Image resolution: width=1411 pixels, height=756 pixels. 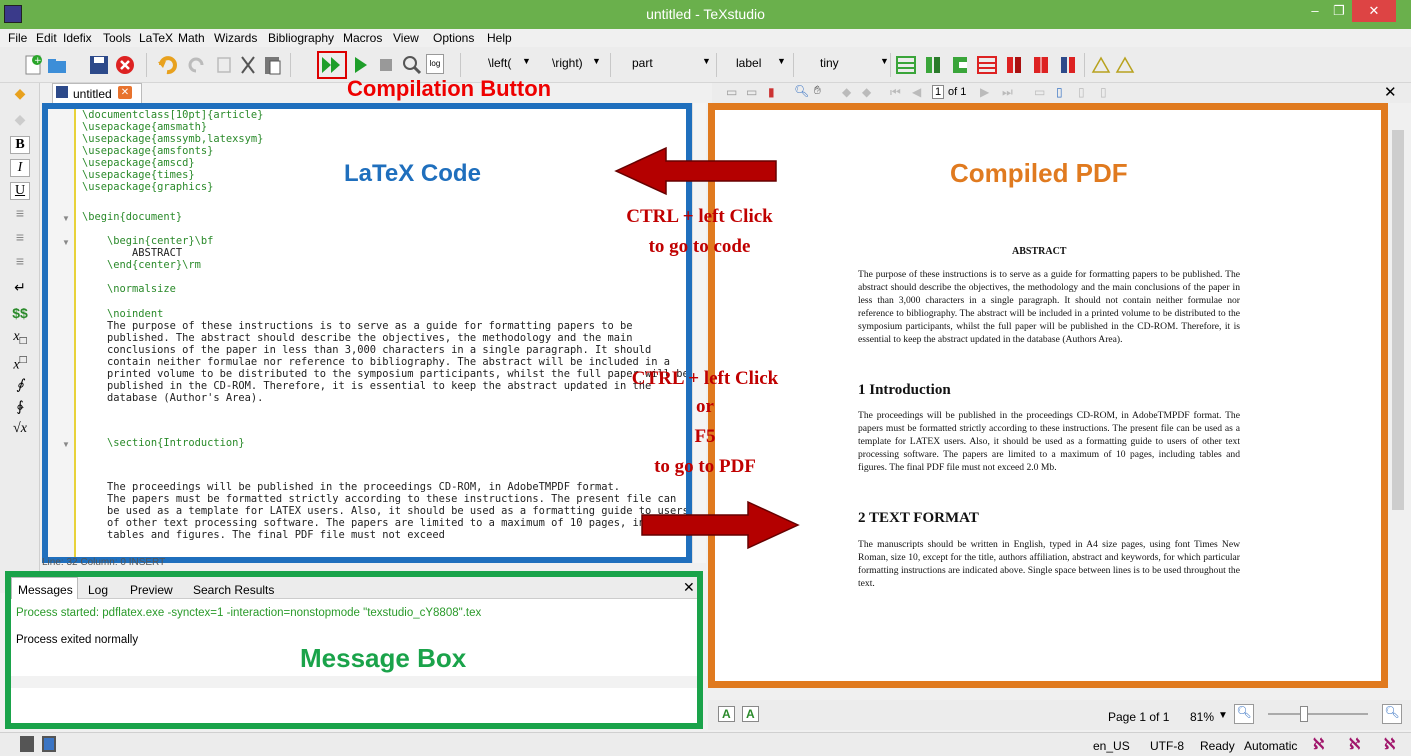 I want to click on next-page-icon: ▶, so click(x=984, y=92).